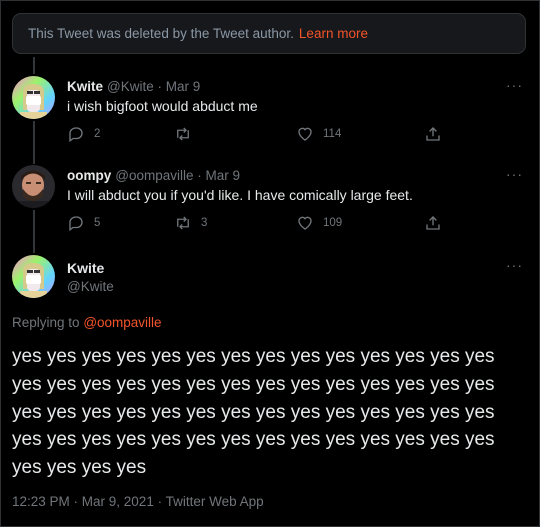  I want to click on replying-prefix: Replying to, so click(46, 322).